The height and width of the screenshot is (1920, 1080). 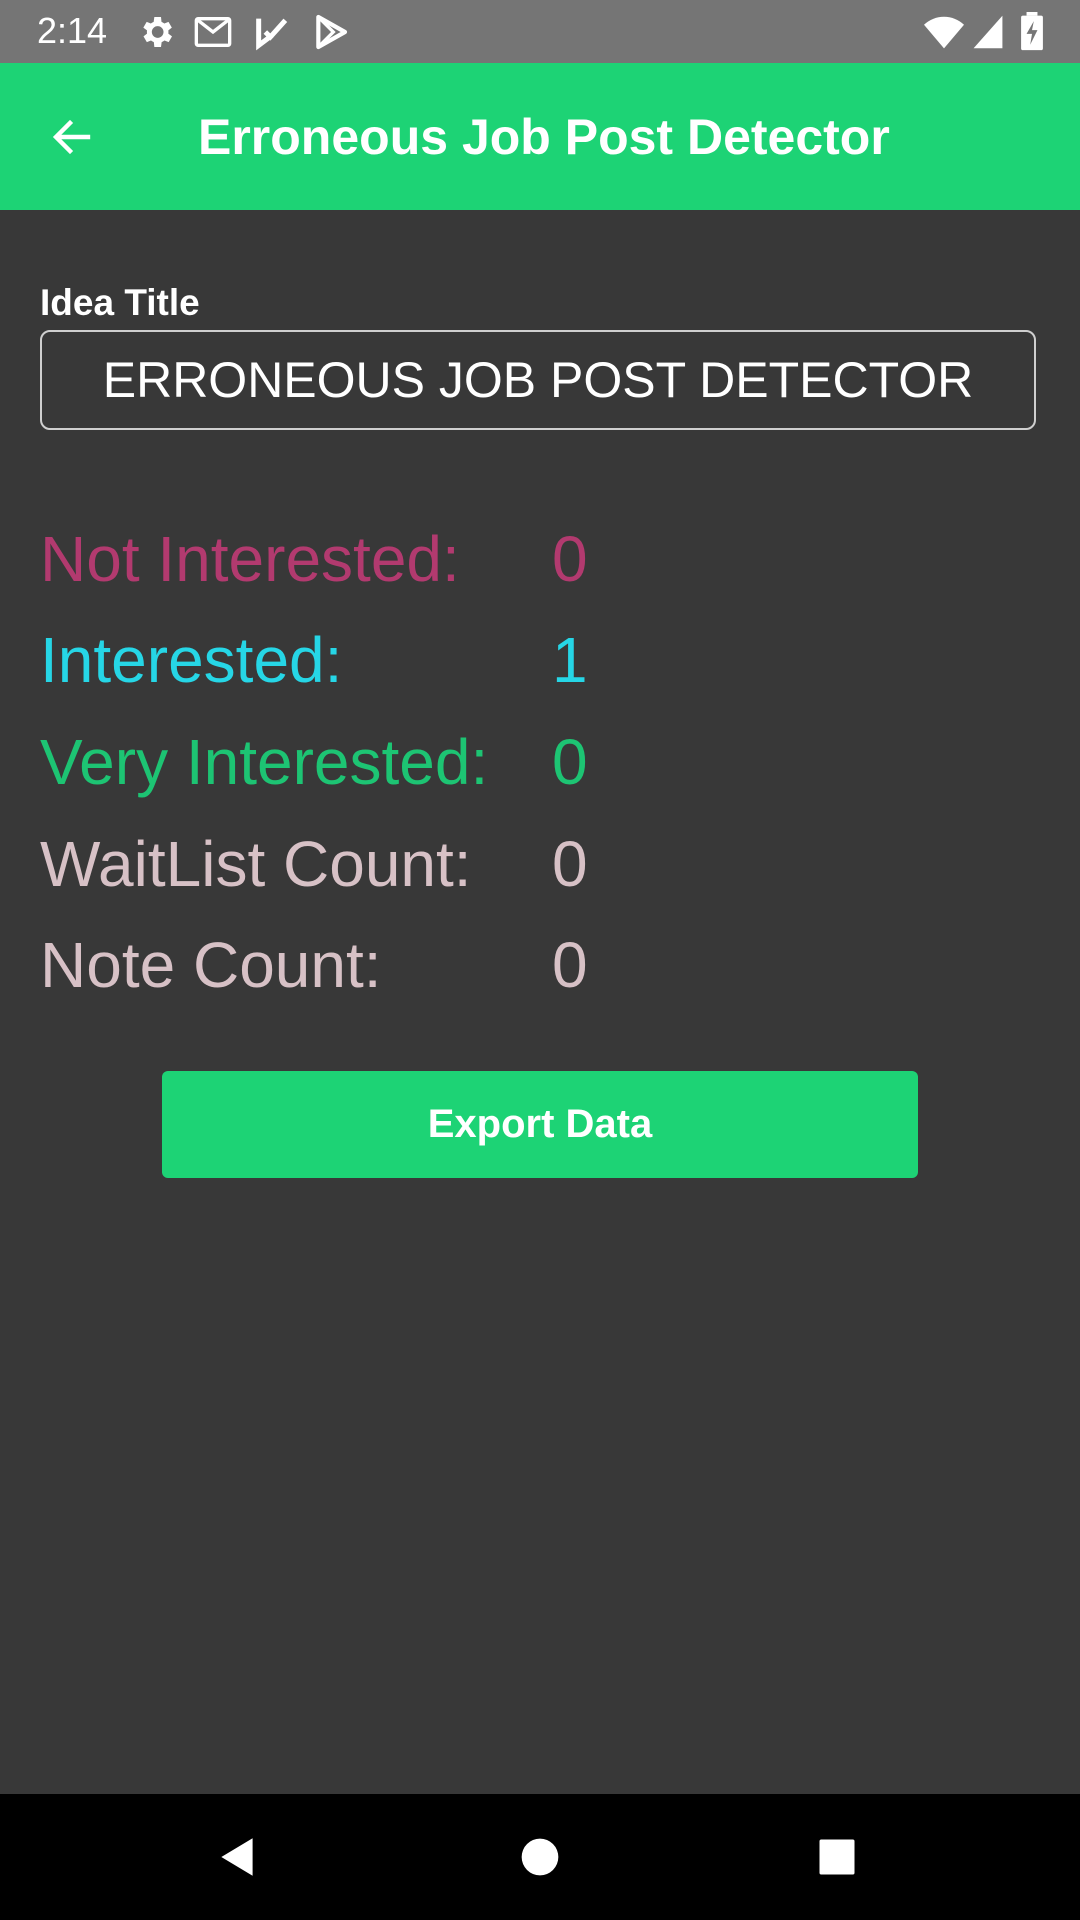 I want to click on stat-label: Note Count:, so click(x=211, y=965).